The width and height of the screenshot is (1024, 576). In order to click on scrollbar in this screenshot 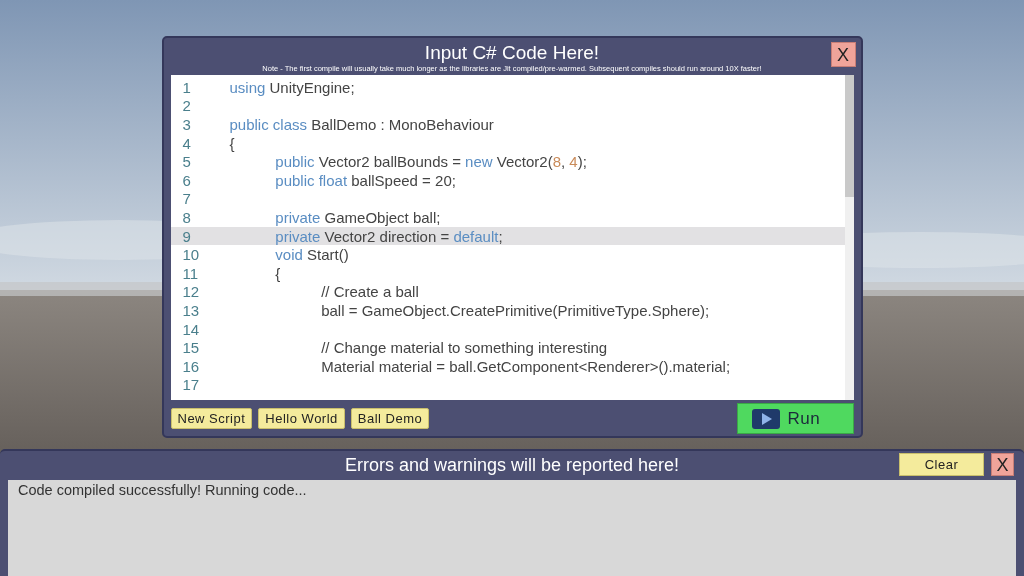, I will do `click(849, 237)`.